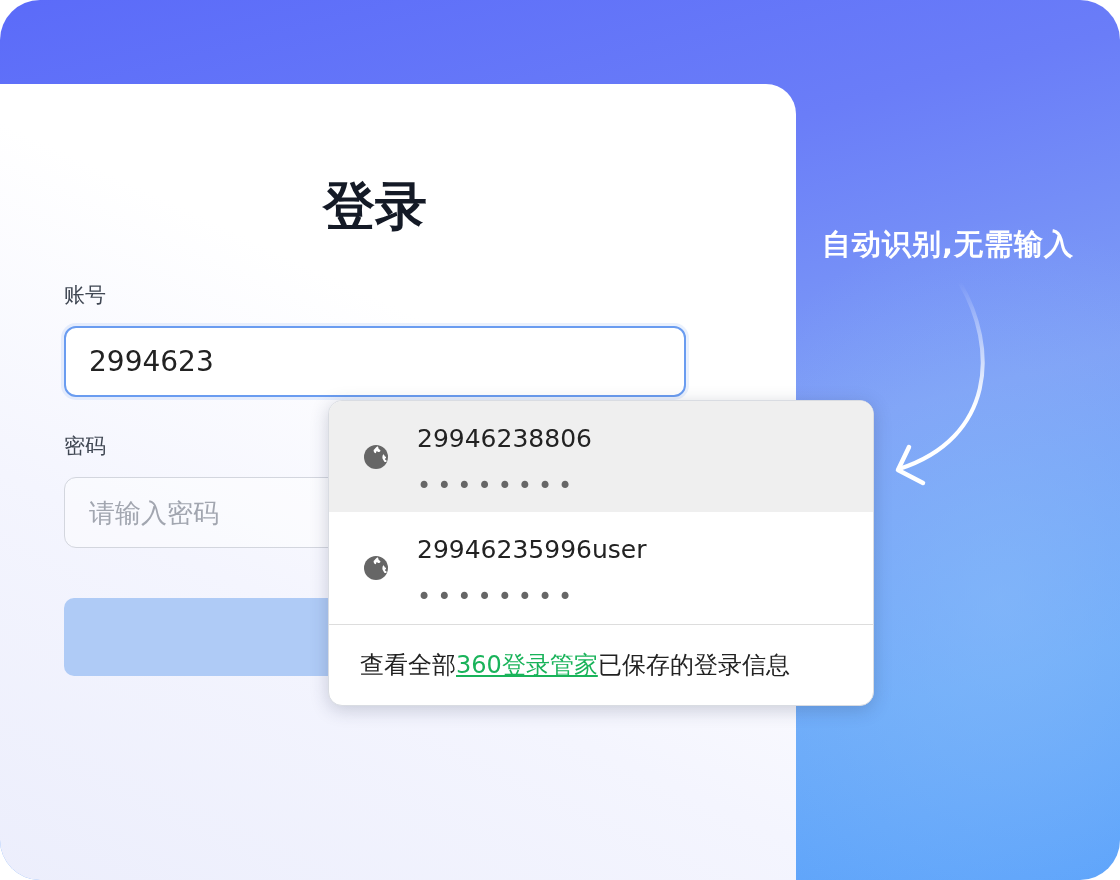 This screenshot has width=1120, height=880. I want to click on field-label: 账号, so click(85, 295).